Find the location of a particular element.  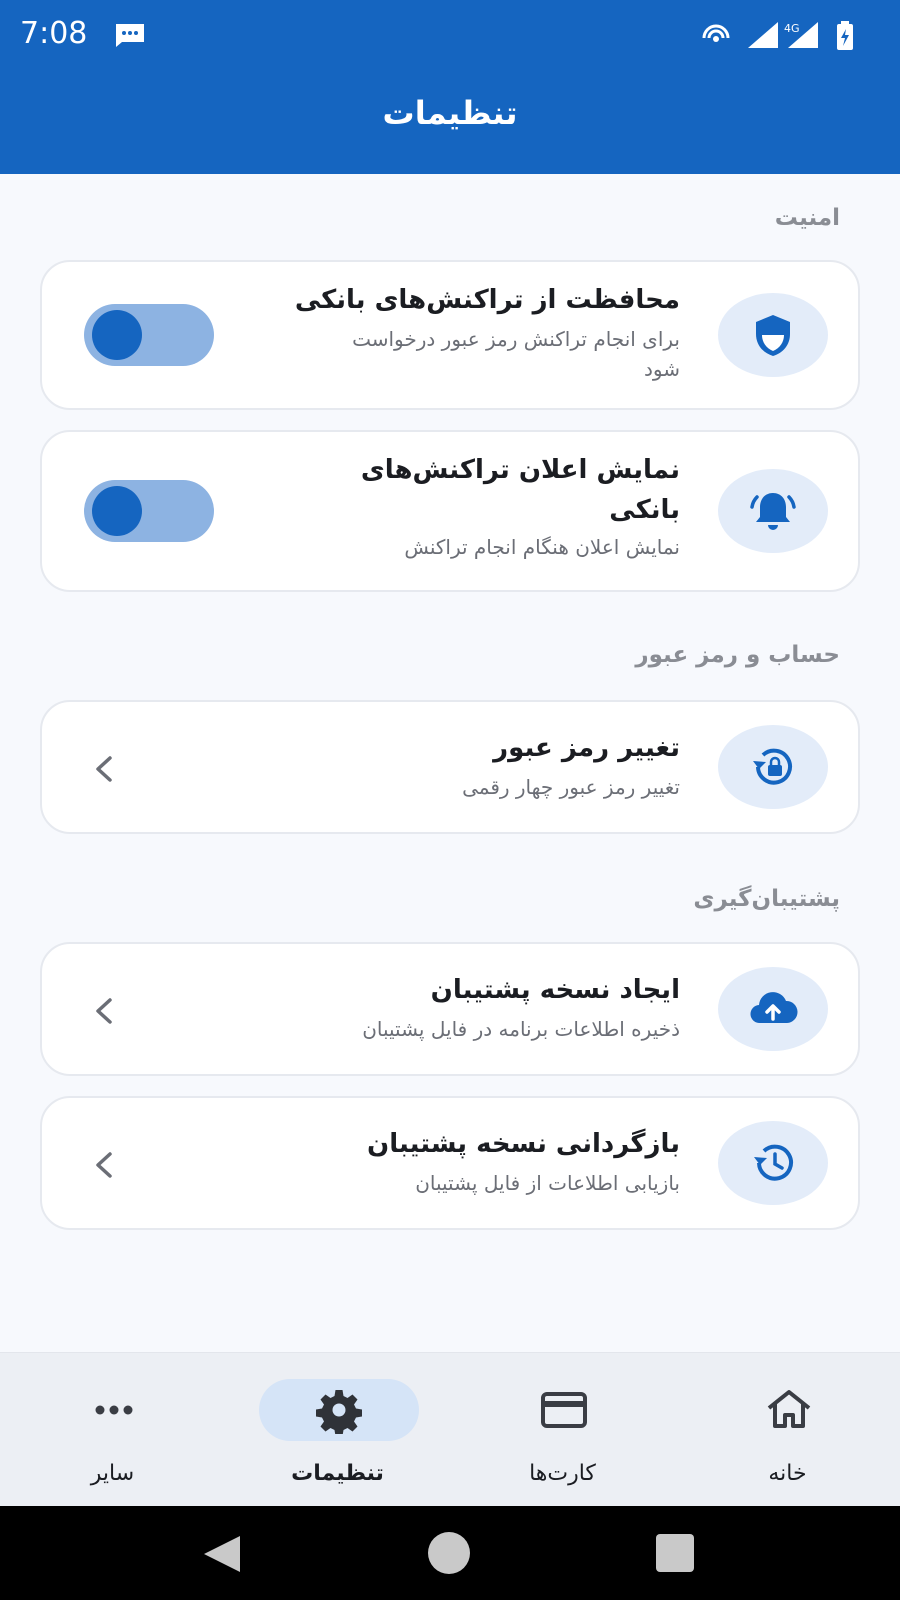

card-icon is located at coordinates (564, 1410).